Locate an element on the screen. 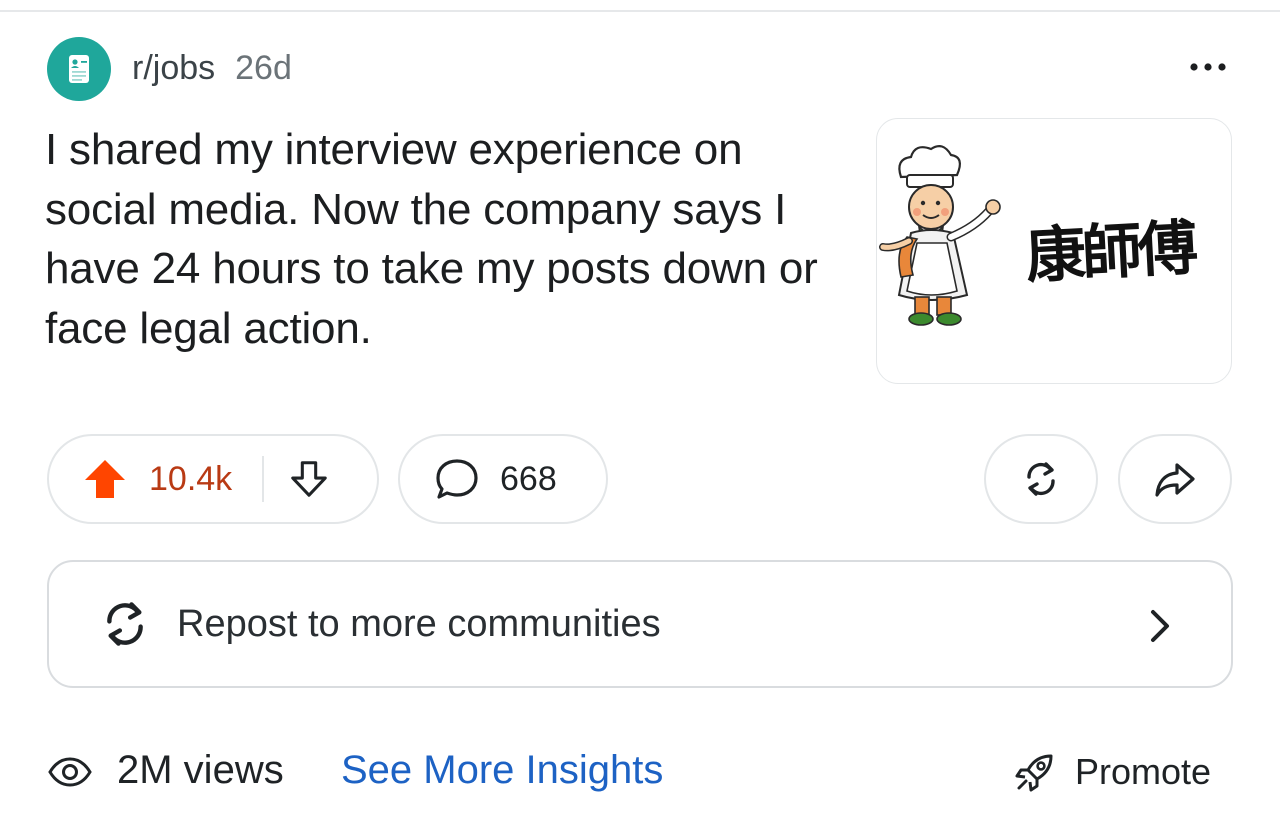 This screenshot has height=826, width=1280. vote-score: 10.4k is located at coordinates (191, 478).